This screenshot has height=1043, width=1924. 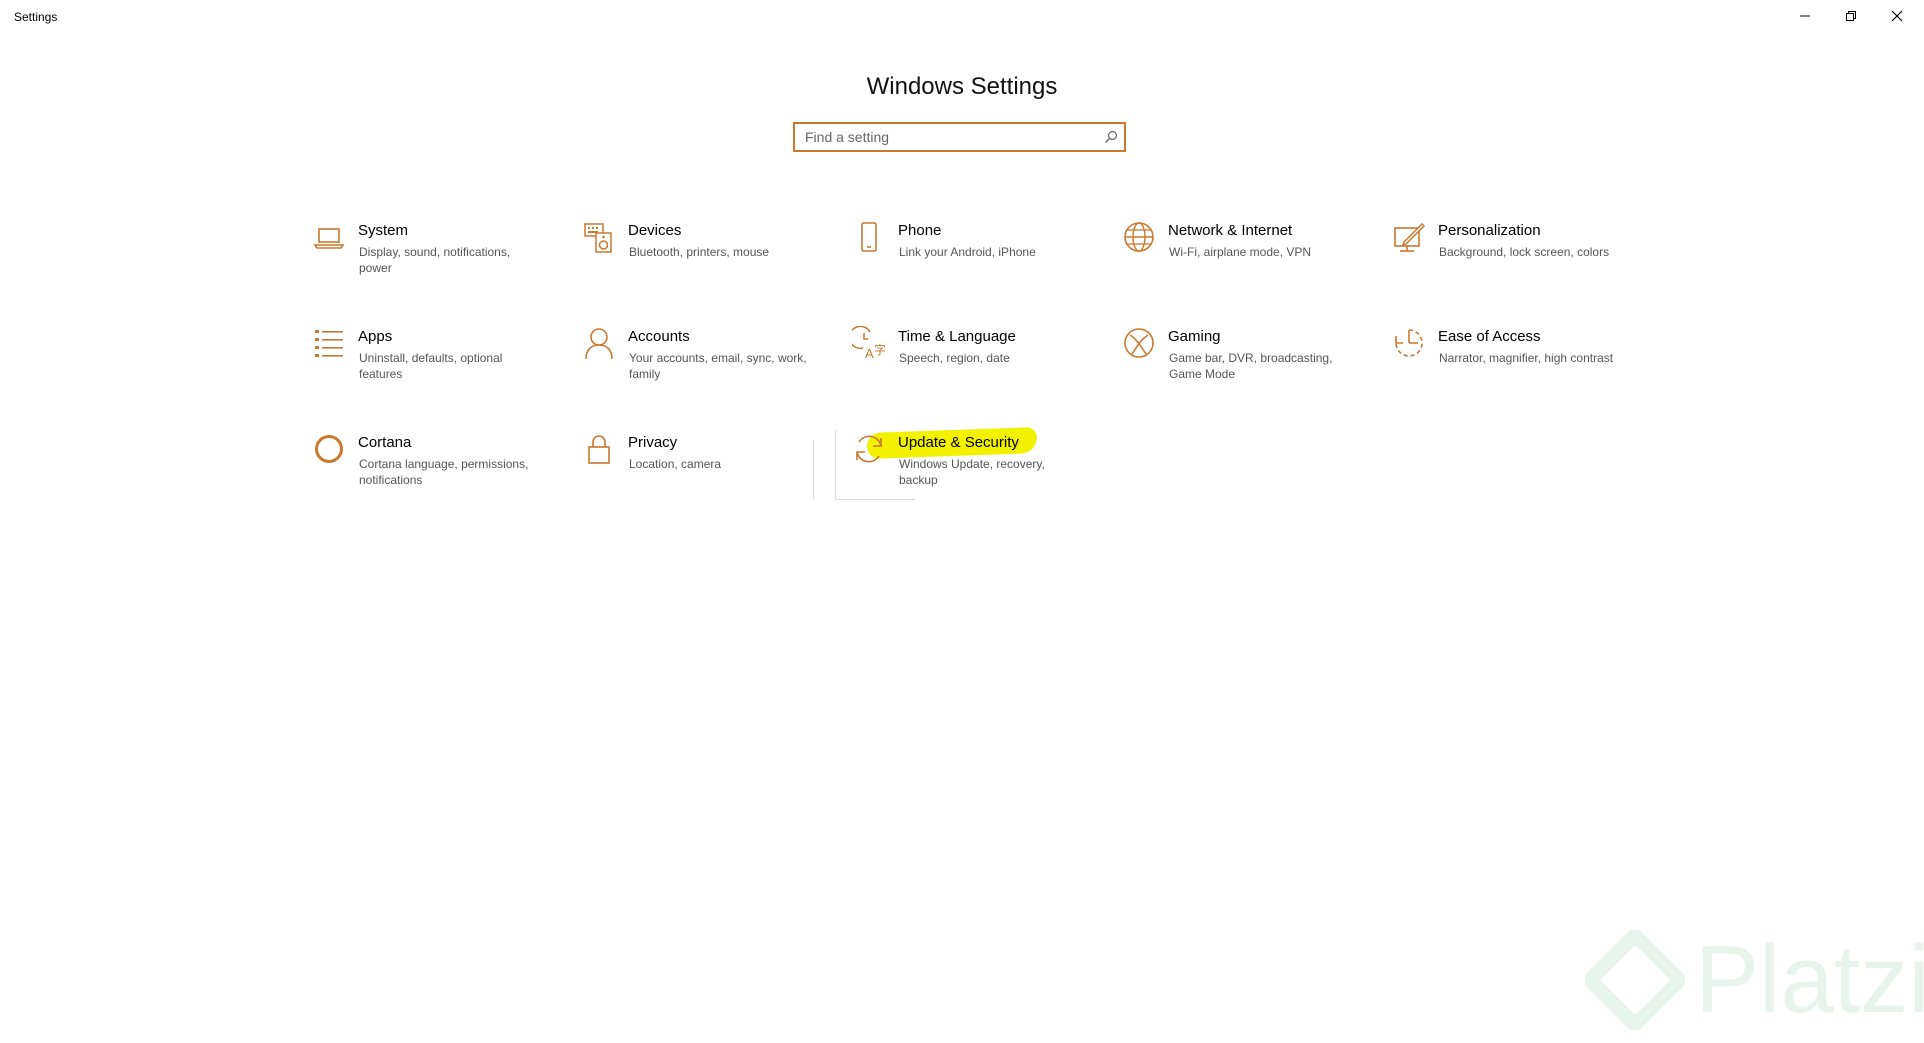 I want to click on app-title: Settings, so click(x=36, y=17).